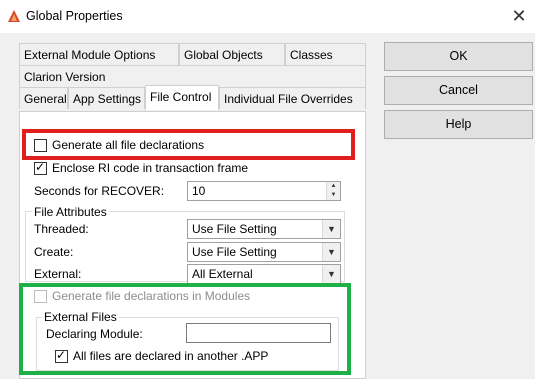  What do you see at coordinates (99, 191) in the screenshot?
I see `seconds-recover-label: Seconds for RECOVER:` at bounding box center [99, 191].